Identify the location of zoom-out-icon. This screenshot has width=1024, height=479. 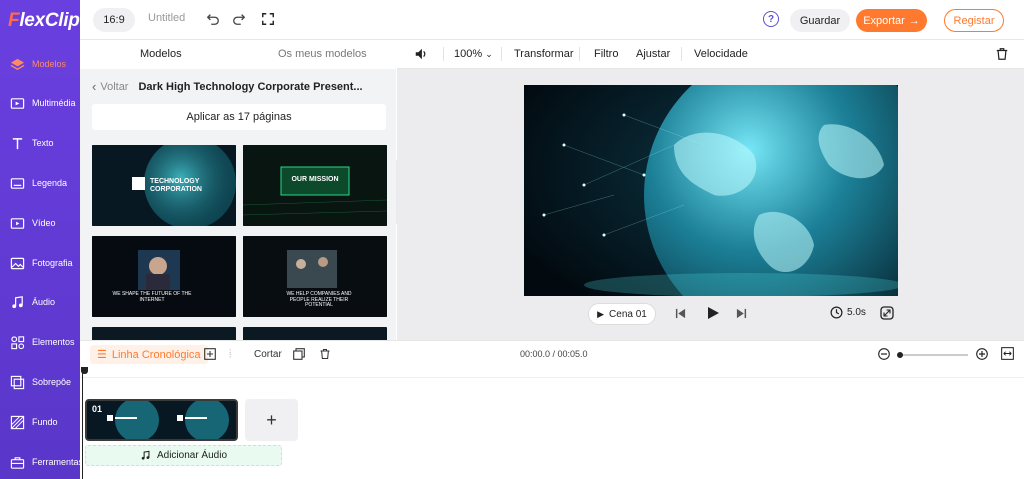
(884, 355).